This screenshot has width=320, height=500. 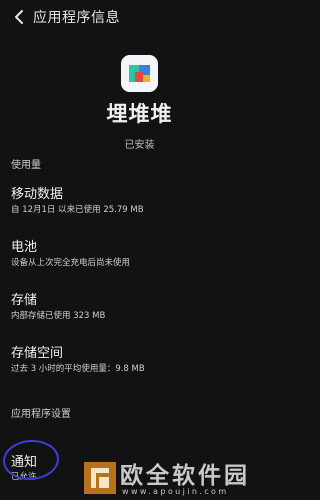 I want to click on page-title: 应用程序信息, so click(x=76, y=18).